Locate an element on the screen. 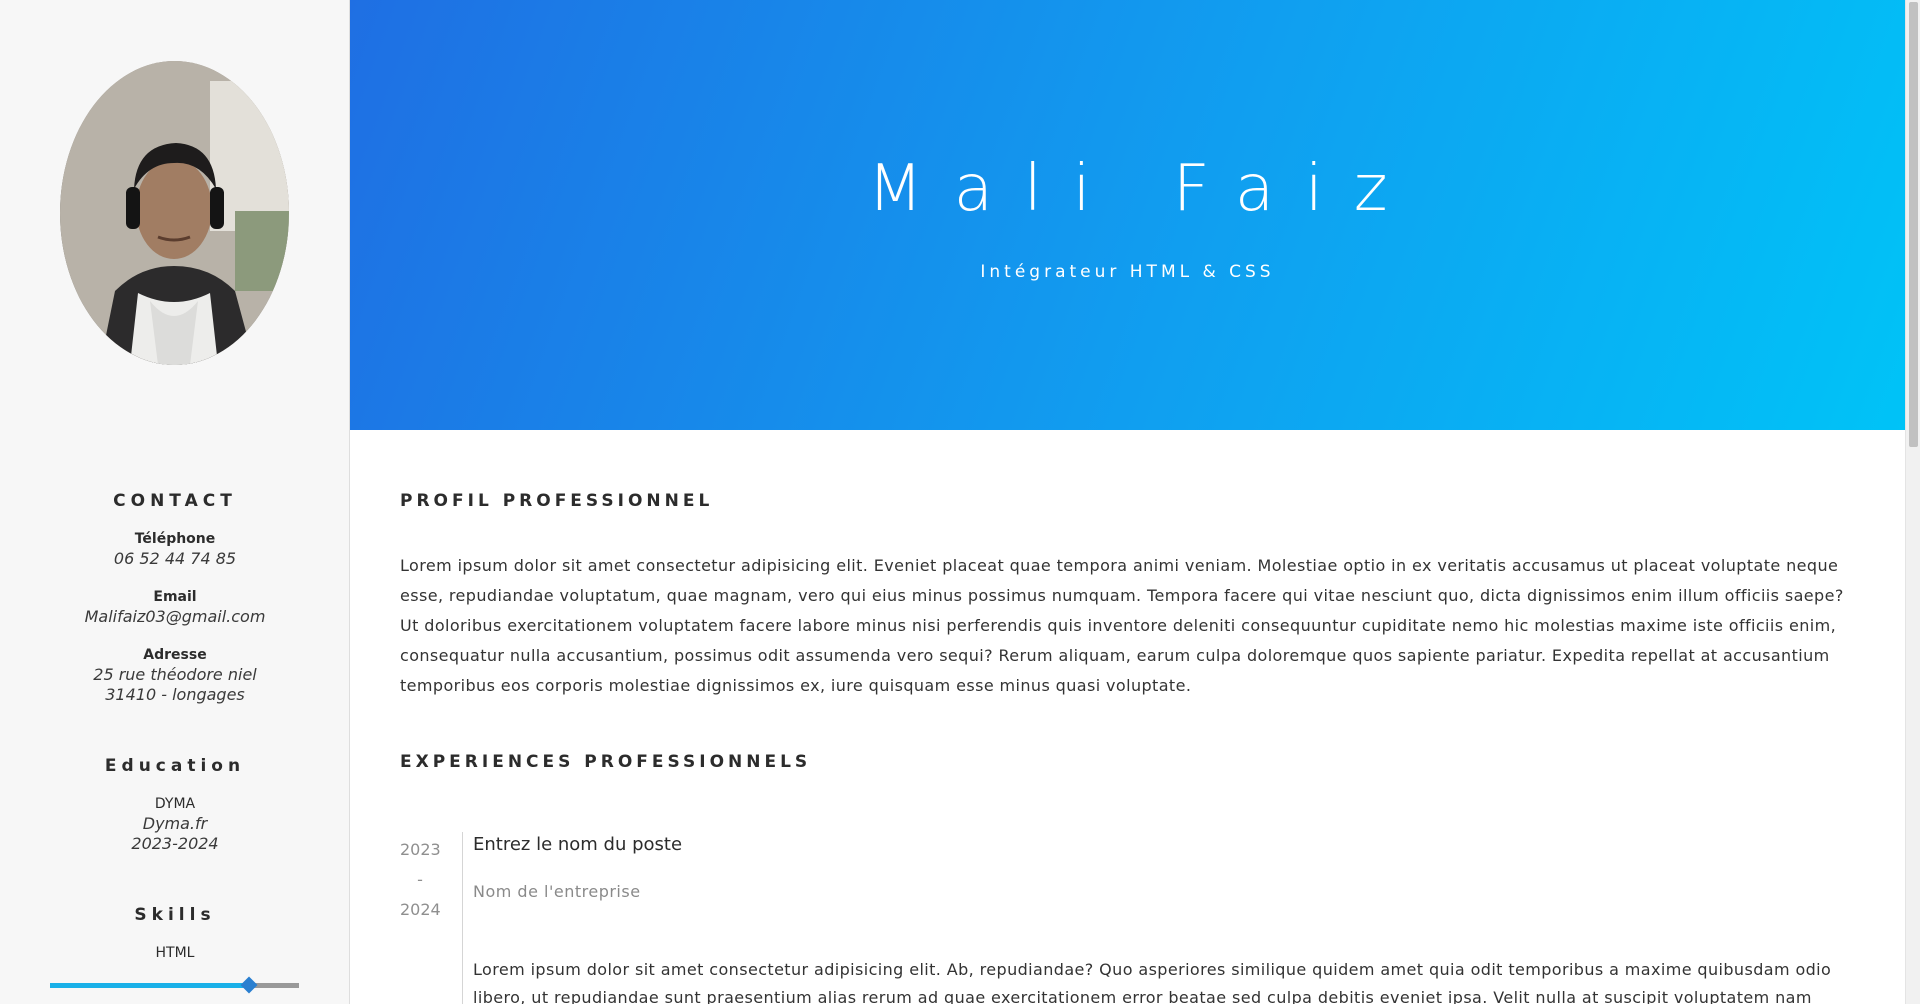 The width and height of the screenshot is (1920, 1004). experience-company: Nom de l'entreprise is located at coordinates (557, 891).